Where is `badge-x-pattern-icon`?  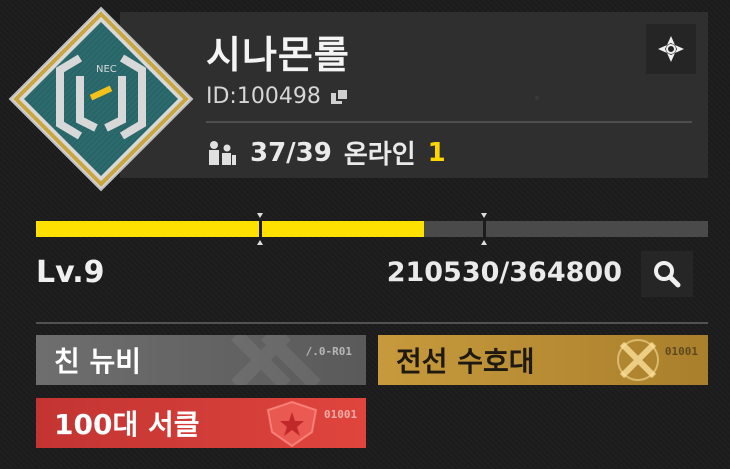
badge-x-pattern-icon is located at coordinates (276, 360).